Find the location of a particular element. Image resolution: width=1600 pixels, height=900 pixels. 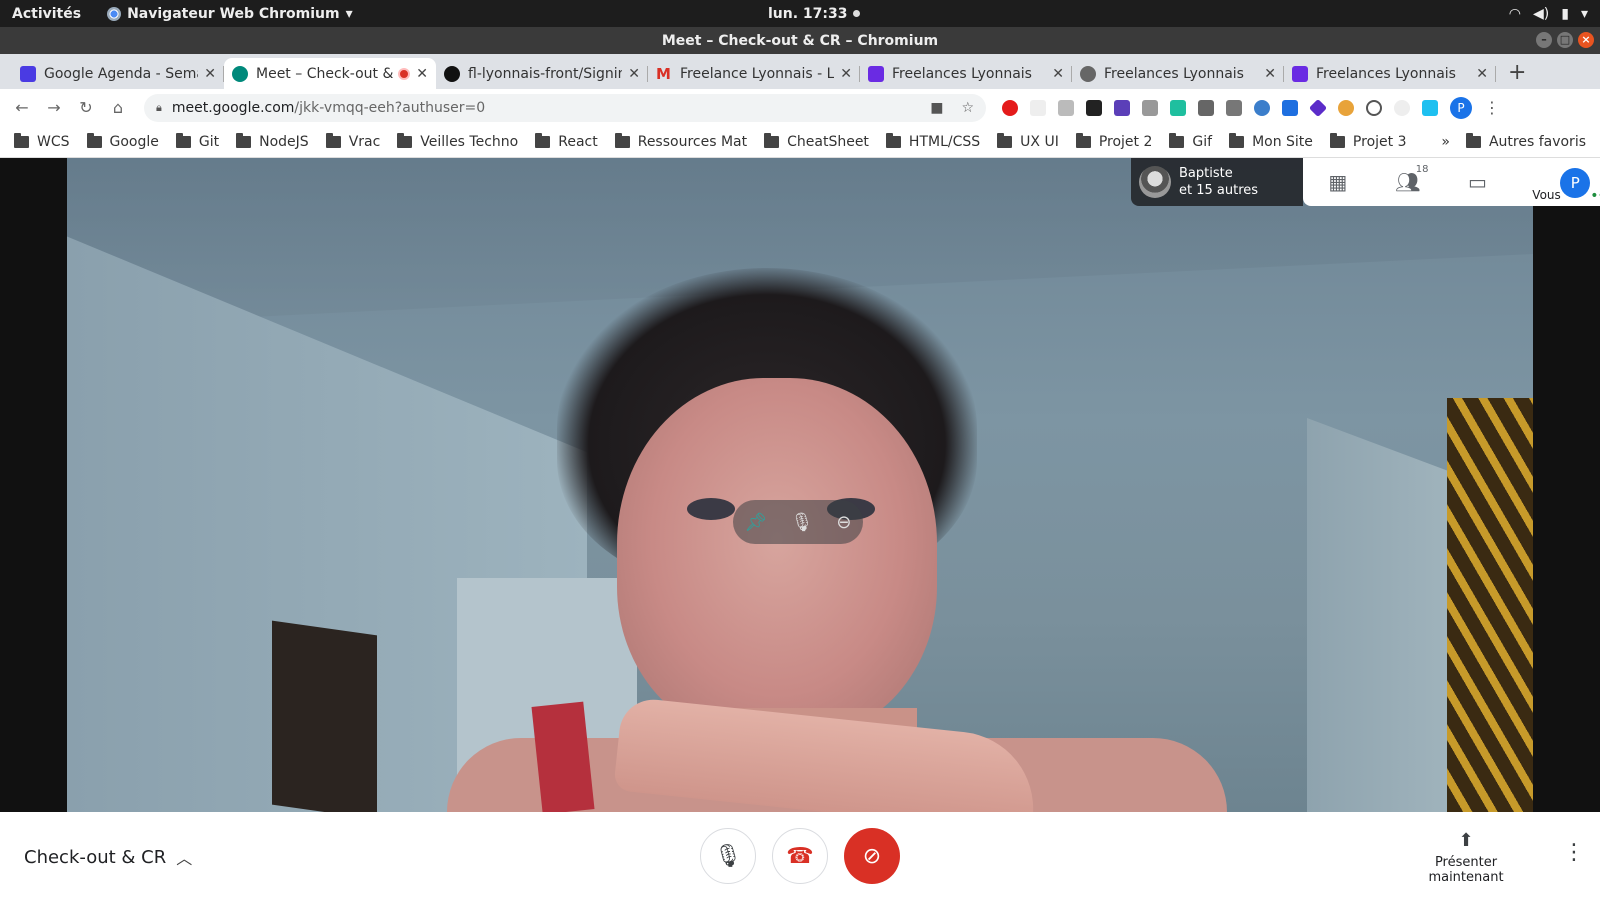

participants-chip: Baptiste et 15 autres is located at coordinates (1217, 182).